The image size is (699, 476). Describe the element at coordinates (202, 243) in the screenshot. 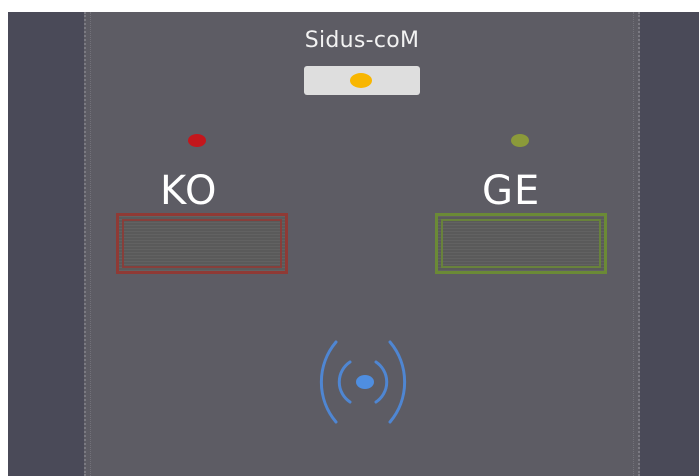

I see `ko-display-field` at that location.